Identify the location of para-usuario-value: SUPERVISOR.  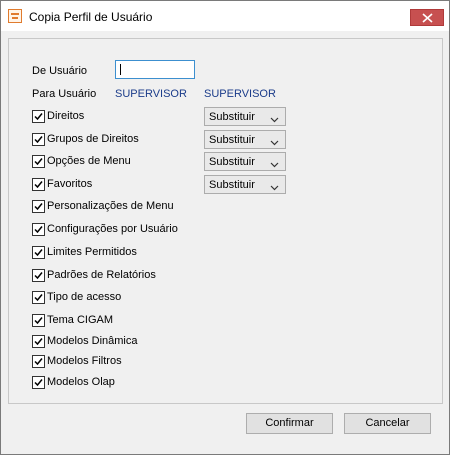
(151, 94).